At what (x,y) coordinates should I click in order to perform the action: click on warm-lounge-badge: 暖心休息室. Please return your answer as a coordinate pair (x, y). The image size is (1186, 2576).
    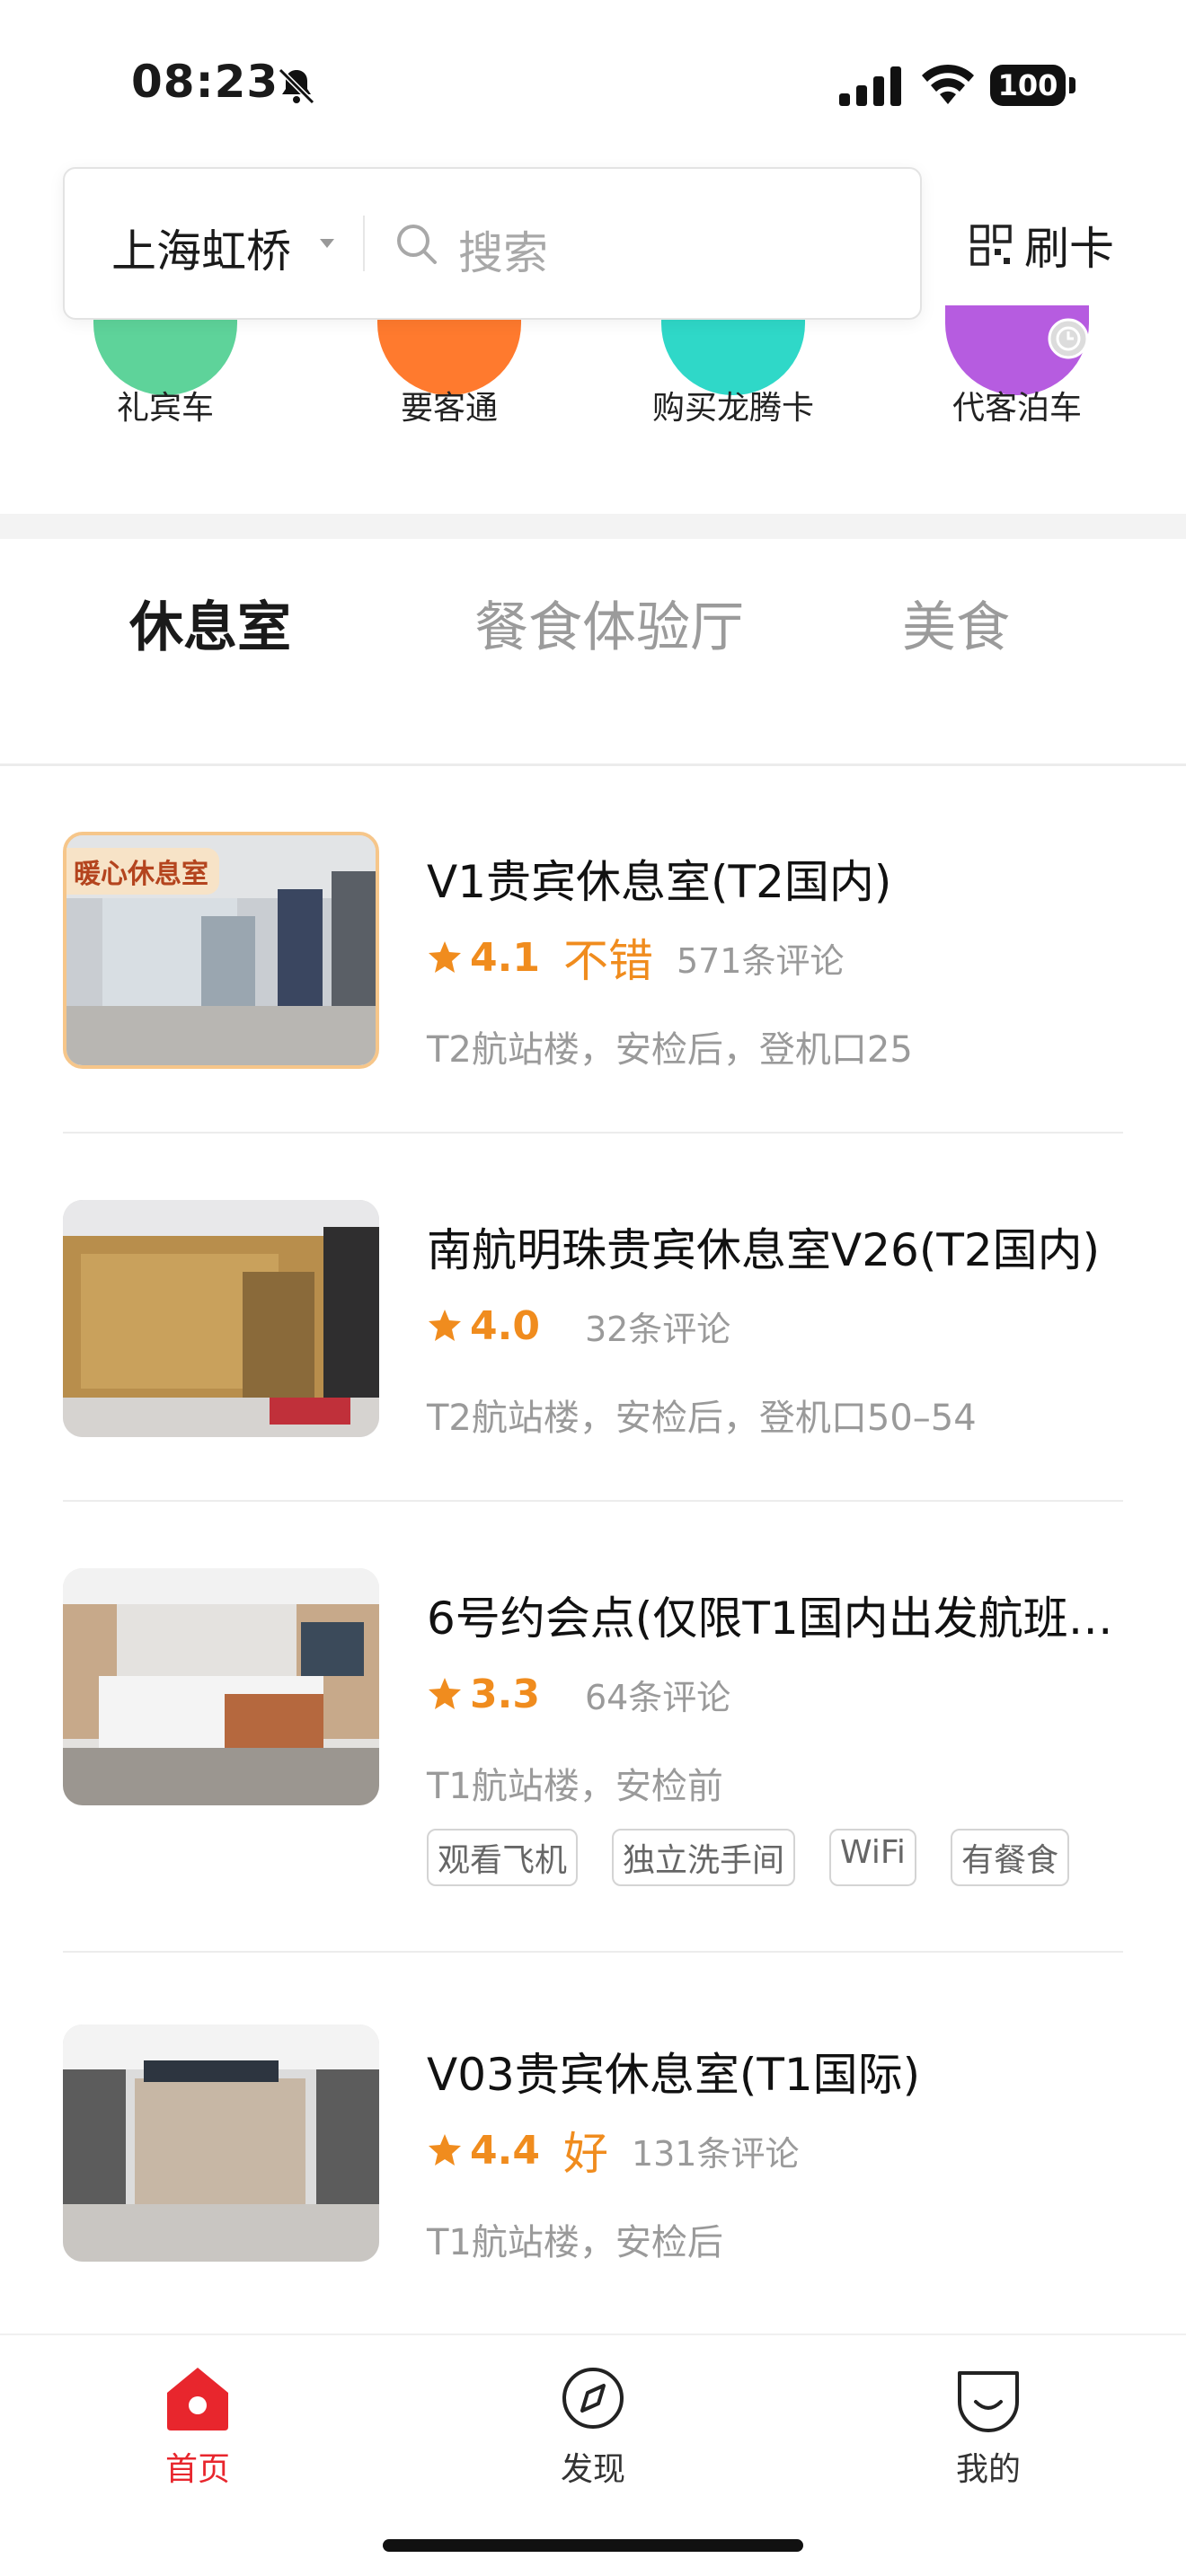
    Looking at the image, I should click on (142, 871).